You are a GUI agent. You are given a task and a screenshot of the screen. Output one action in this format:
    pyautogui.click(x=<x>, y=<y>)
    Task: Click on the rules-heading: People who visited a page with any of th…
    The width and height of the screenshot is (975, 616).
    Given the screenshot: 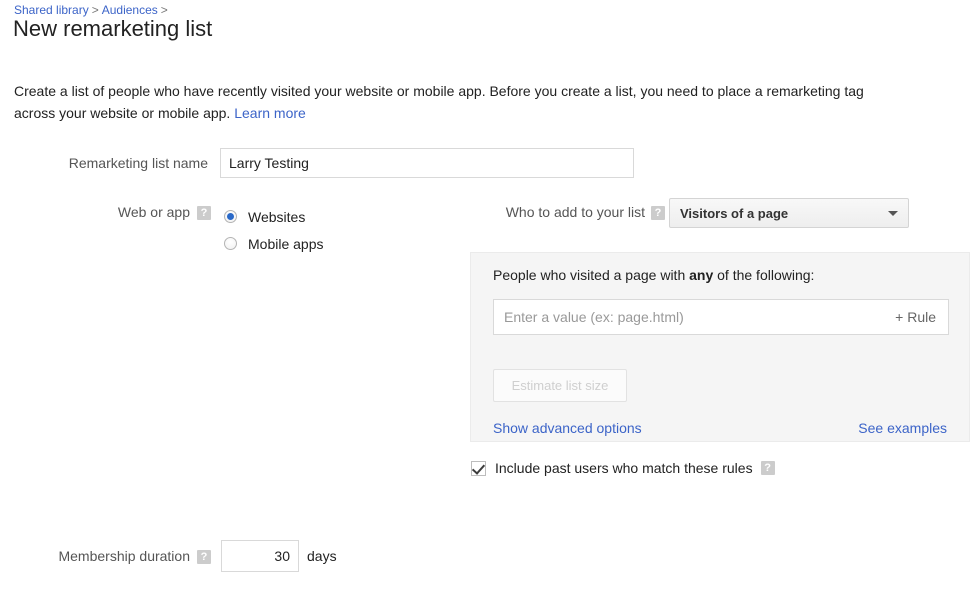 What is the action you would take?
    pyautogui.click(x=653, y=275)
    